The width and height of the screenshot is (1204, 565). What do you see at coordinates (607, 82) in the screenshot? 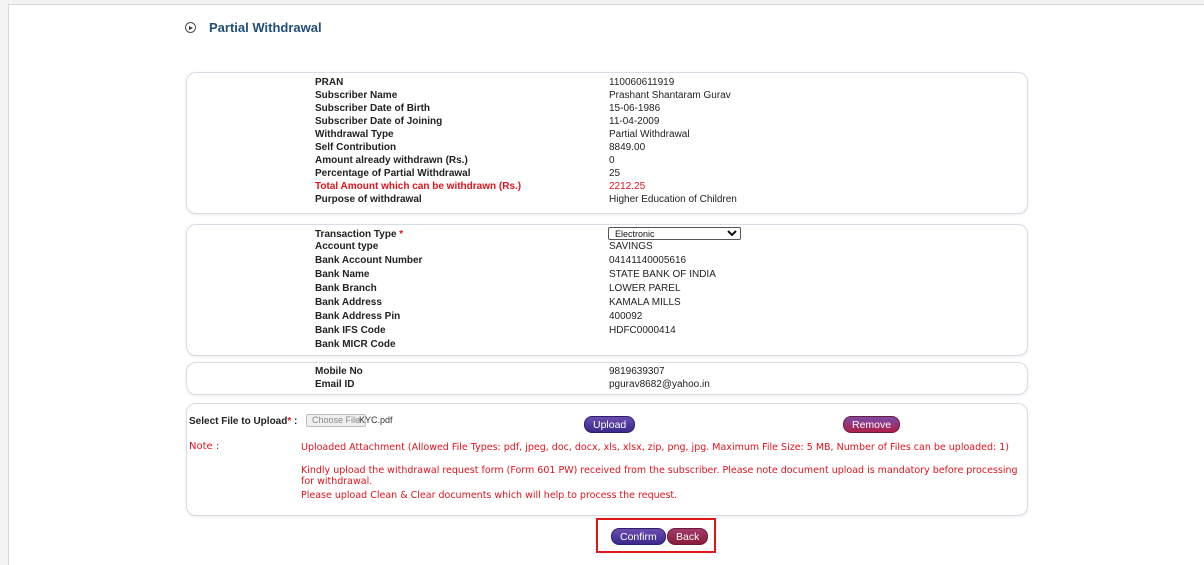
I see `detail-row-pran: PRAN 110060611919` at bounding box center [607, 82].